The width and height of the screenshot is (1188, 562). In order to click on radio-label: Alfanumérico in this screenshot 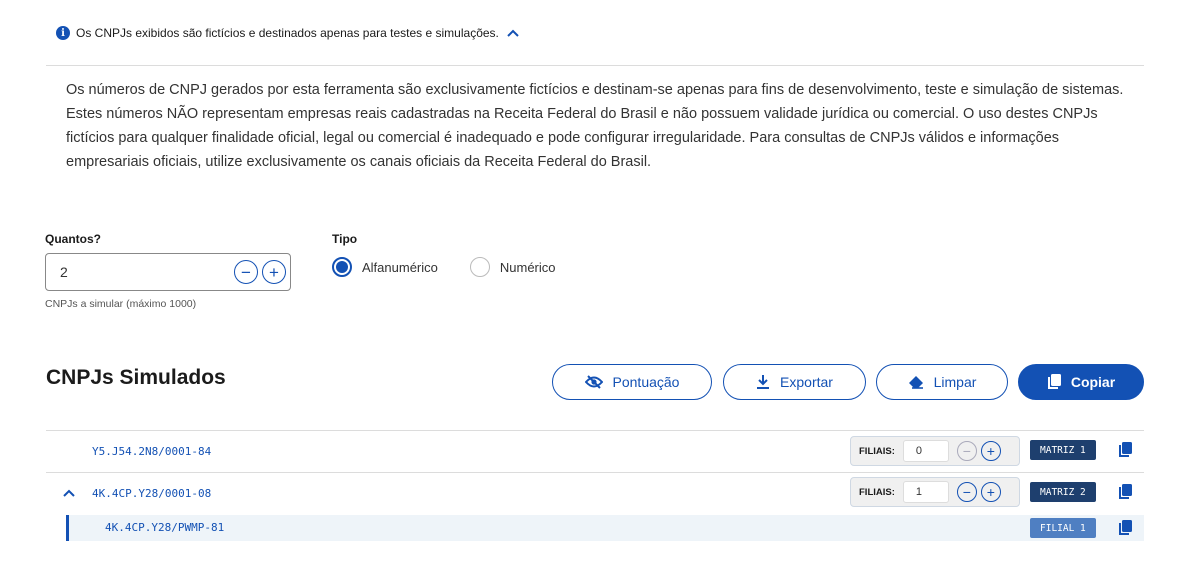, I will do `click(400, 267)`.